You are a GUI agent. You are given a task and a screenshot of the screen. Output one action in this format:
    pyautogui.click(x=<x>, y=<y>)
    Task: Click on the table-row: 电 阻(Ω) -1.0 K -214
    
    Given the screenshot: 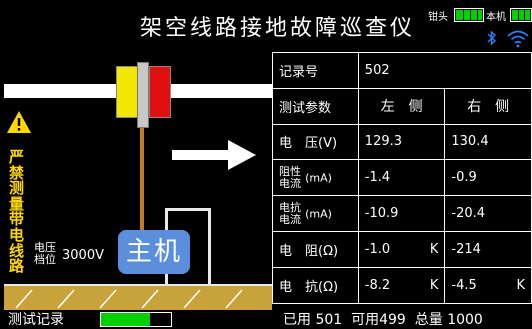 What is the action you would take?
    pyautogui.click(x=402, y=249)
    